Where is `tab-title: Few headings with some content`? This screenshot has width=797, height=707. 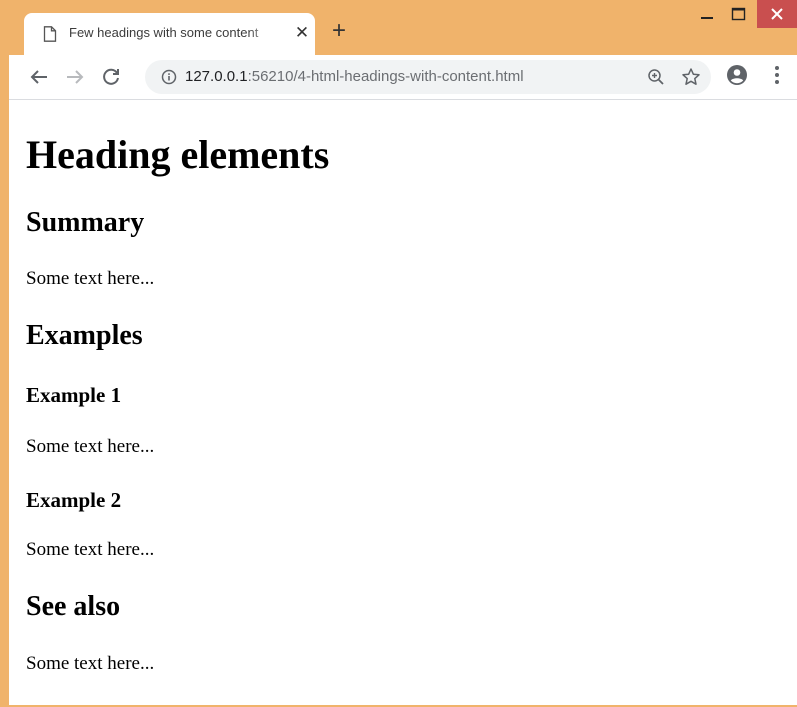
tab-title: Few headings with some content is located at coordinates (164, 32).